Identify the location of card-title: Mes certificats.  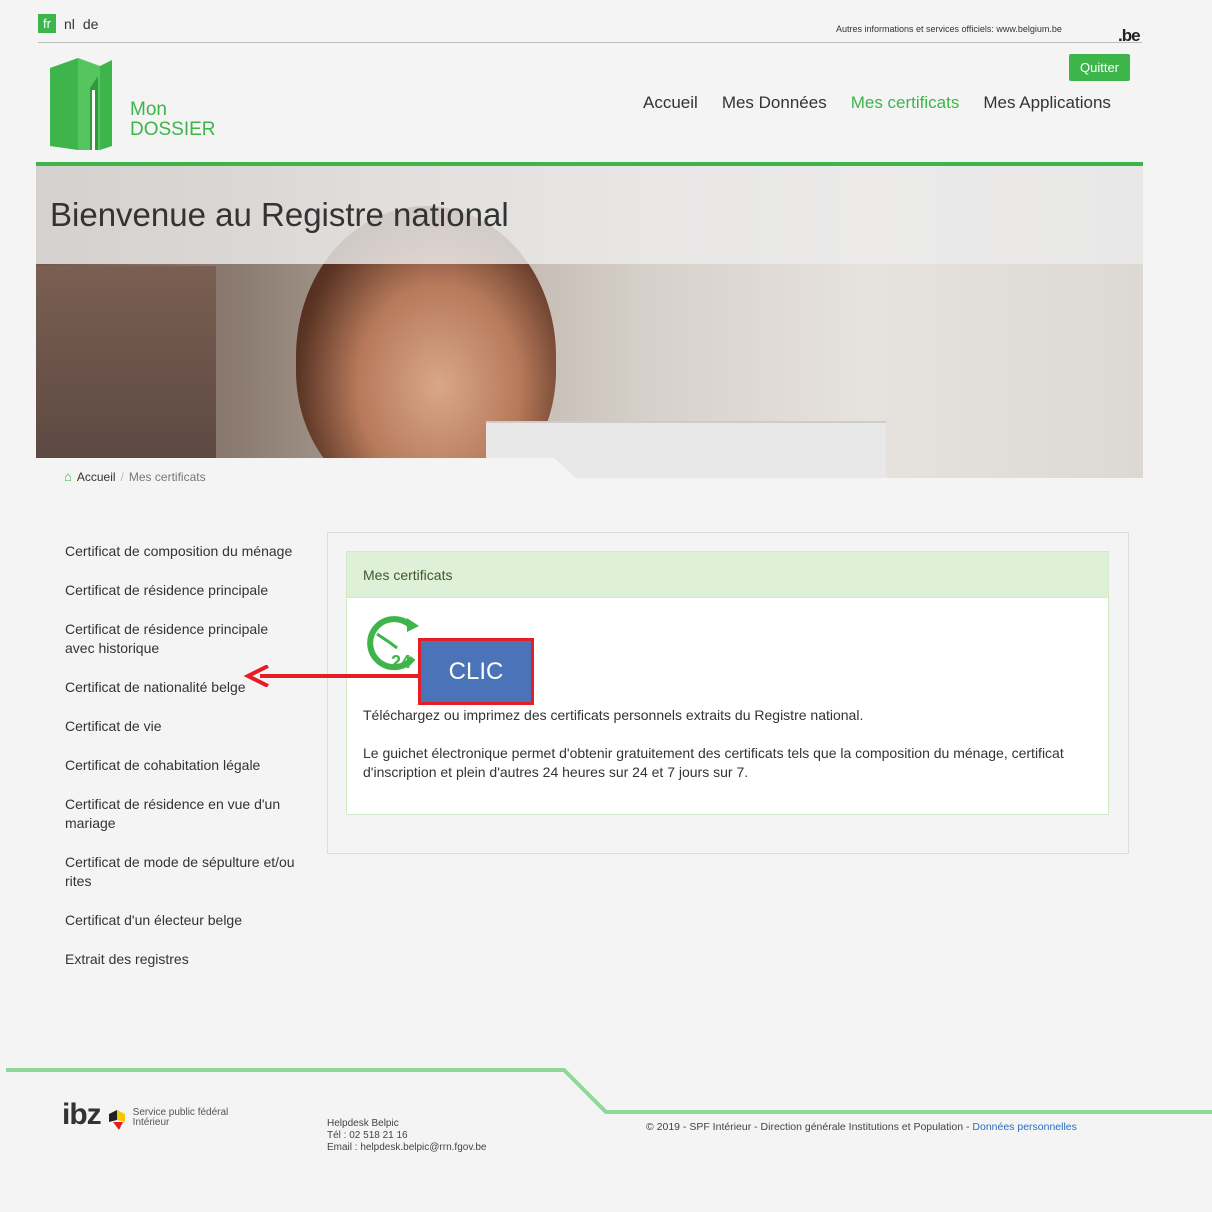
(727, 575).